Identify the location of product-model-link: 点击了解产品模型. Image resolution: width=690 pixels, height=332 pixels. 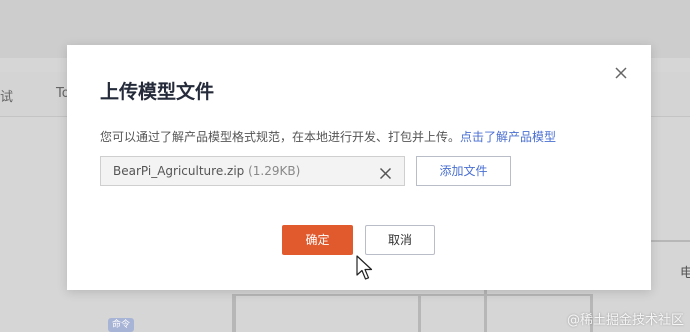
(508, 137).